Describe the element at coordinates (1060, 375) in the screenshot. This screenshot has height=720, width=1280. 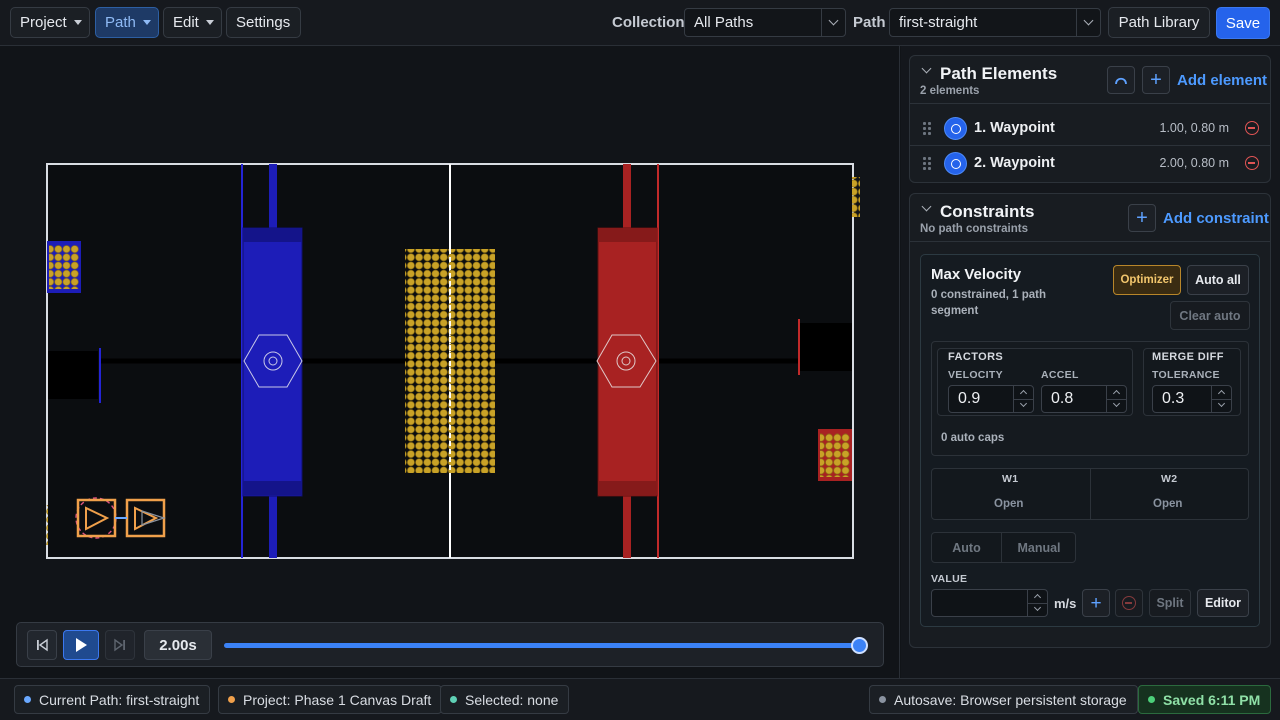
I see `accel-label: ACCEL` at that location.